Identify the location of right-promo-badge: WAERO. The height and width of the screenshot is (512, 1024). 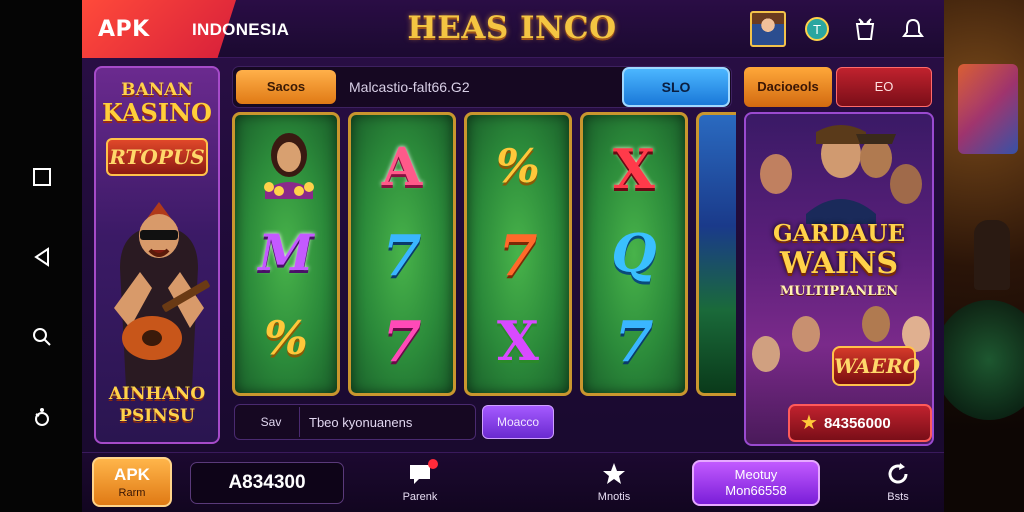
(876, 366).